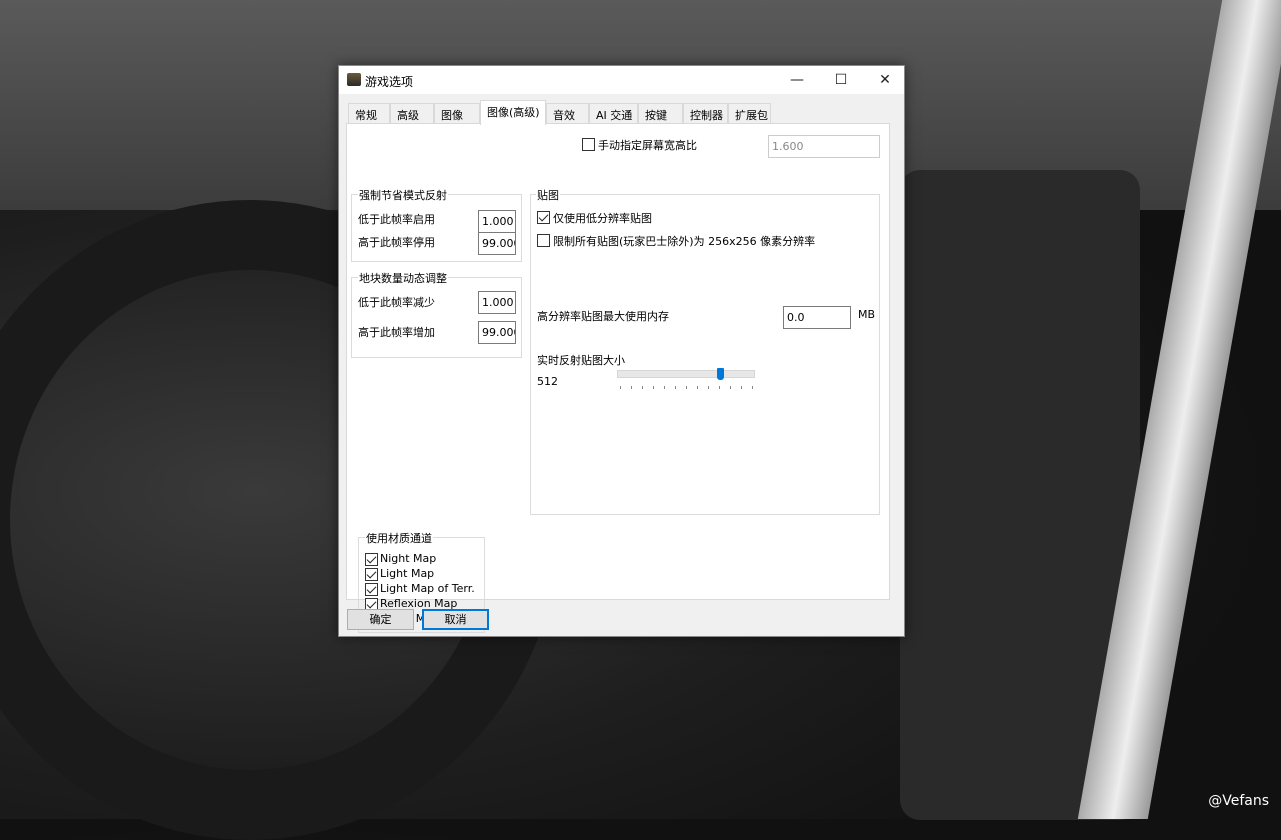 The width and height of the screenshot is (1281, 840). What do you see at coordinates (684, 241) in the screenshot?
I see `limit-256-label: 限制所有贴图(玩家巴士除外)为 256x256 像素分辨率` at bounding box center [684, 241].